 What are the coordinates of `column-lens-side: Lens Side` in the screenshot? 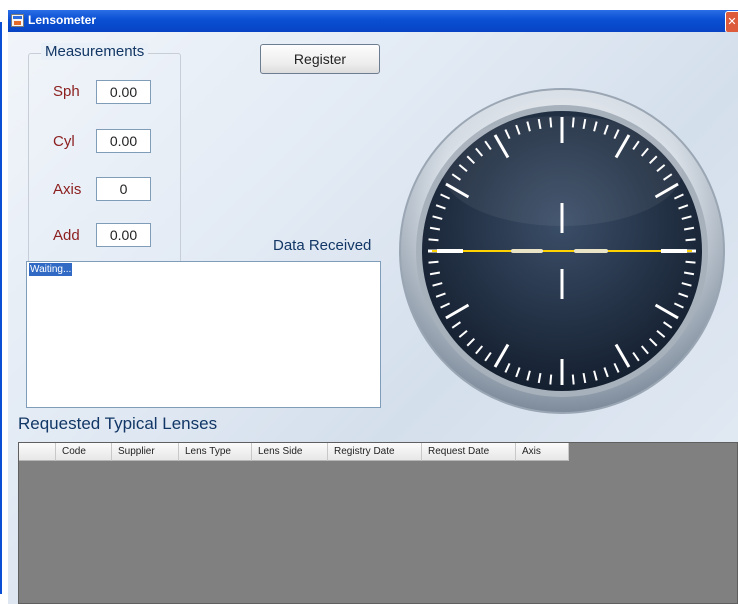 It's located at (290, 452).